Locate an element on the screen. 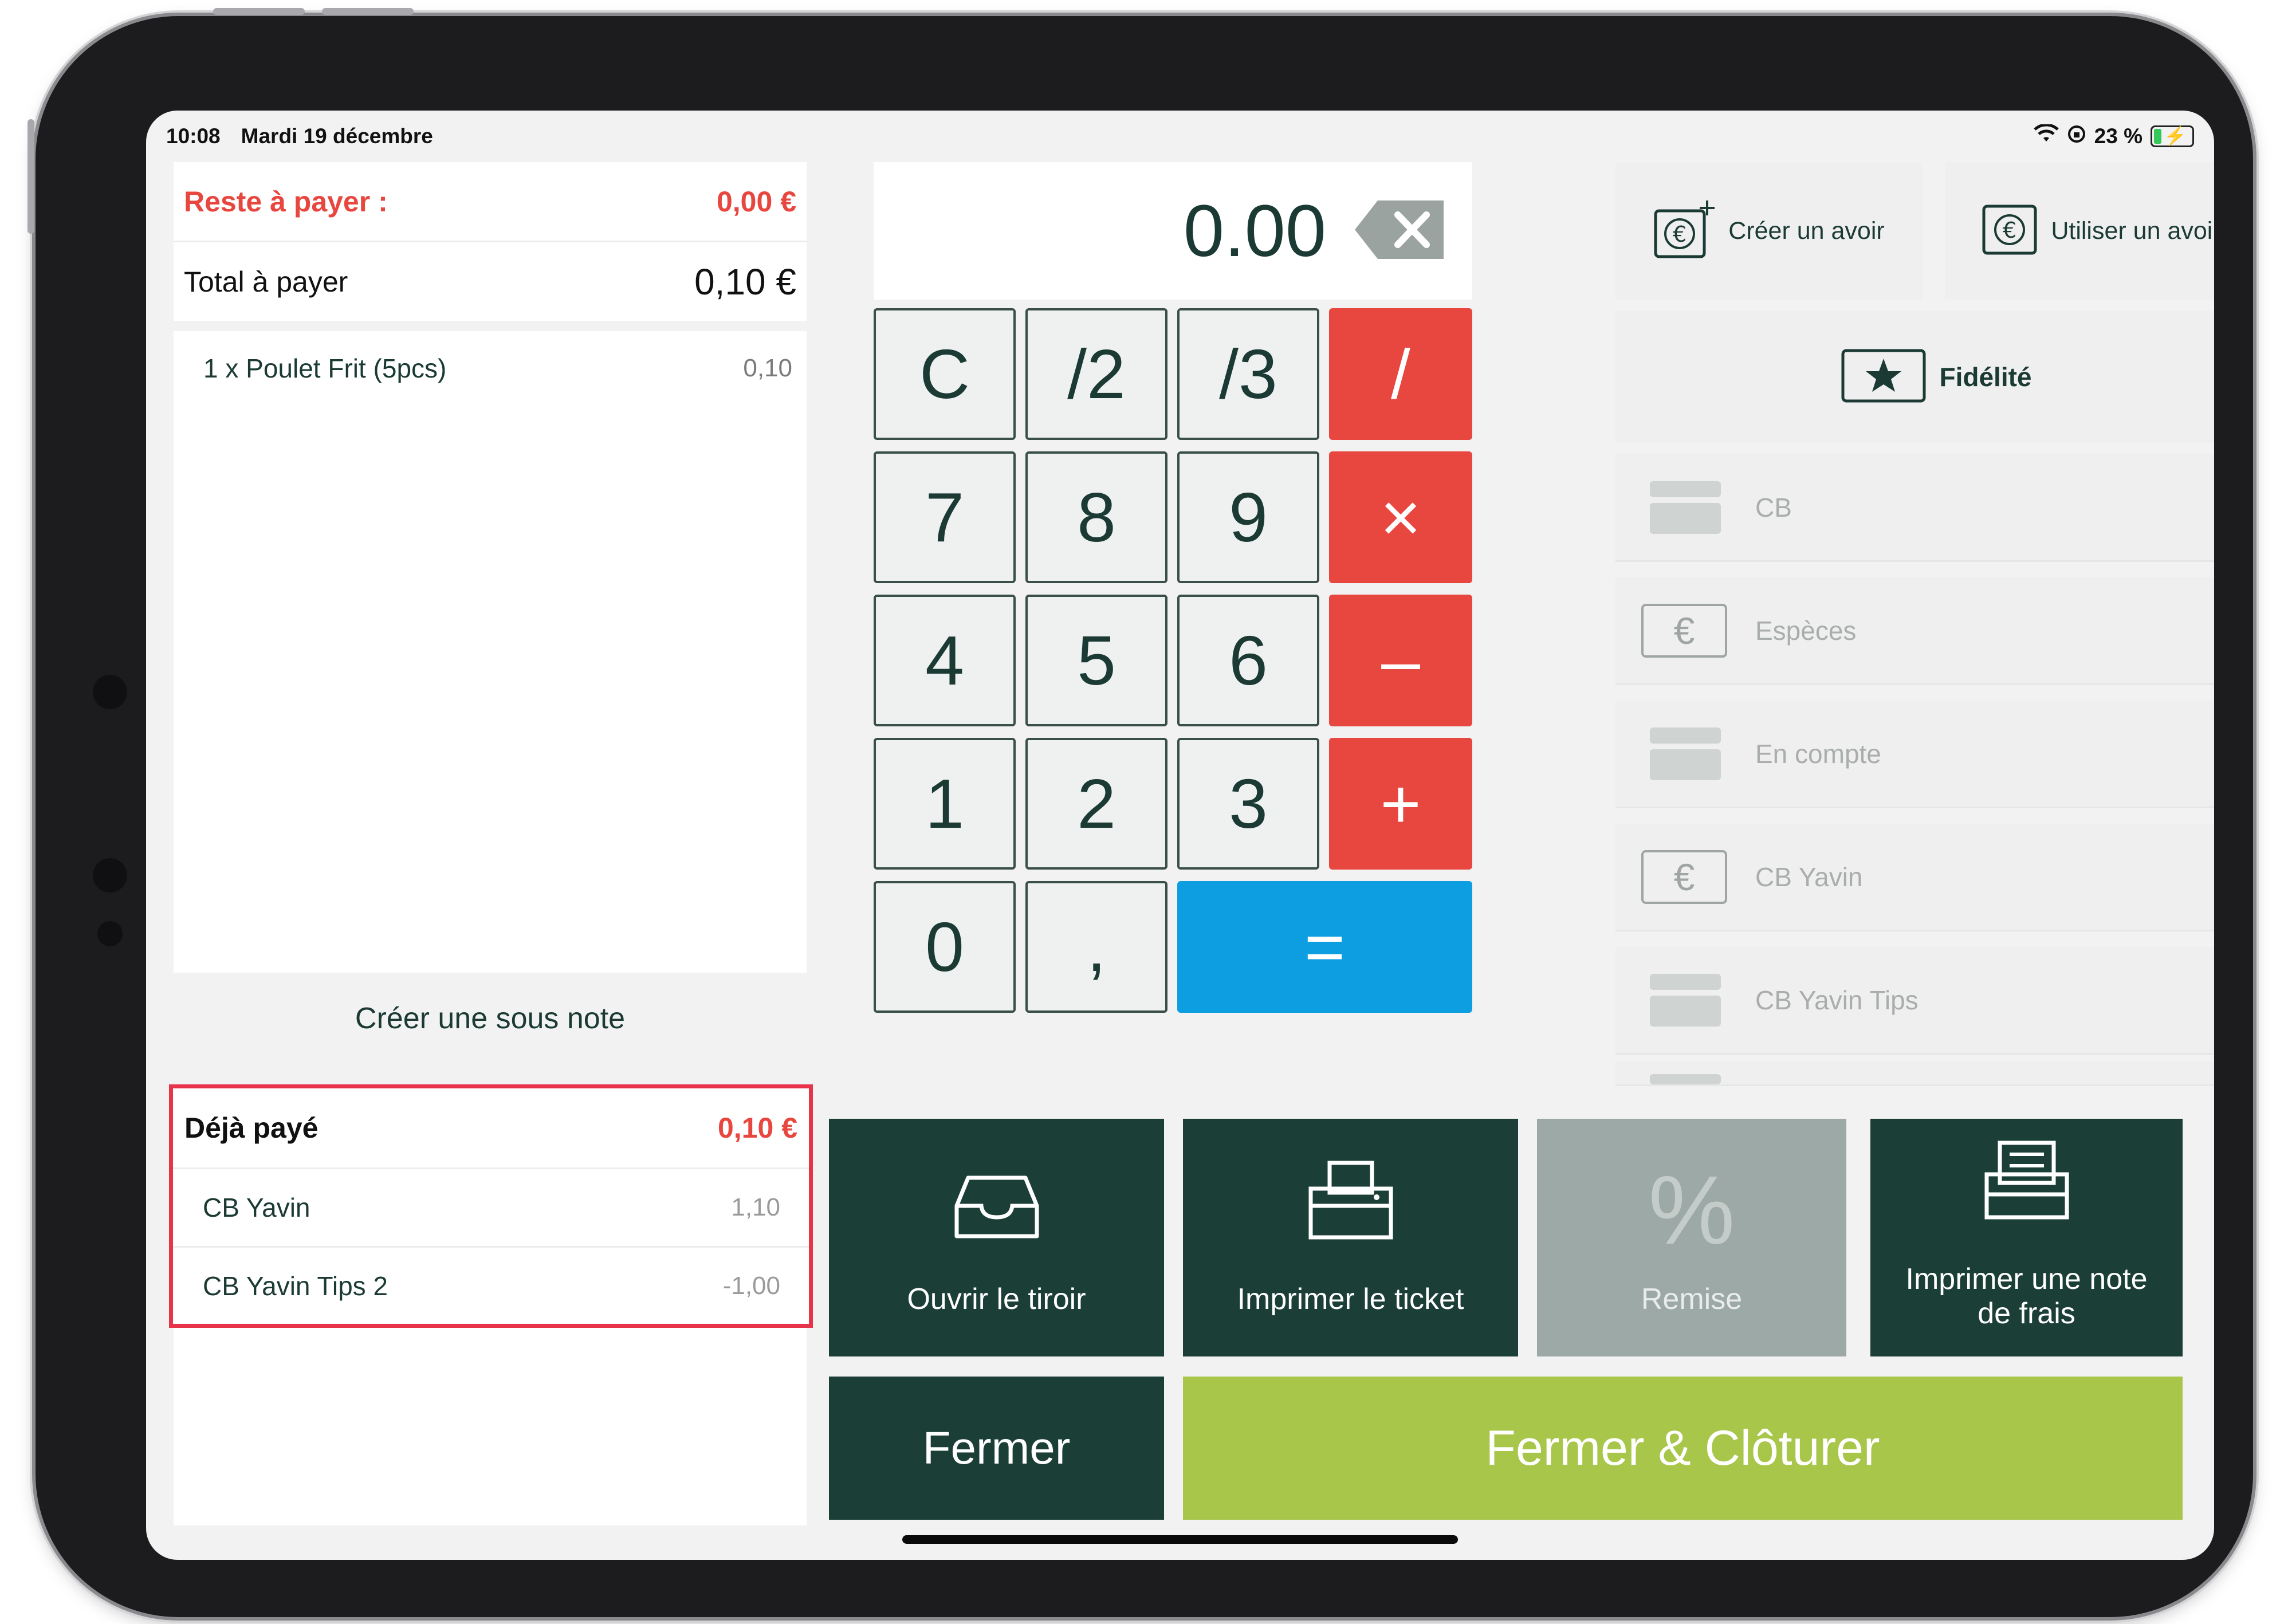 This screenshot has height=1624, width=2284. print-expense-note-button: Imprimer une note de frais is located at coordinates (2026, 1237).